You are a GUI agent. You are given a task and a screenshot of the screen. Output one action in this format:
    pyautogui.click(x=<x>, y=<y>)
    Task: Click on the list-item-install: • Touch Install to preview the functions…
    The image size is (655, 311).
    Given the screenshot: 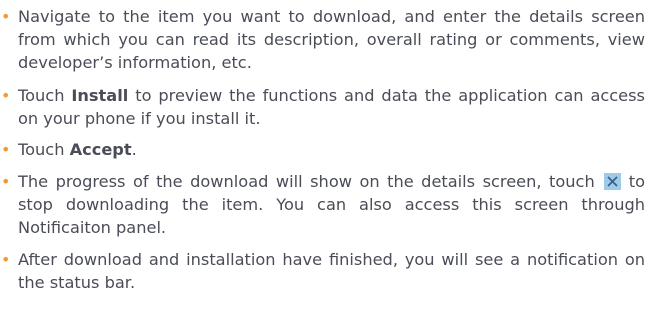 What is the action you would take?
    pyautogui.click(x=322, y=107)
    